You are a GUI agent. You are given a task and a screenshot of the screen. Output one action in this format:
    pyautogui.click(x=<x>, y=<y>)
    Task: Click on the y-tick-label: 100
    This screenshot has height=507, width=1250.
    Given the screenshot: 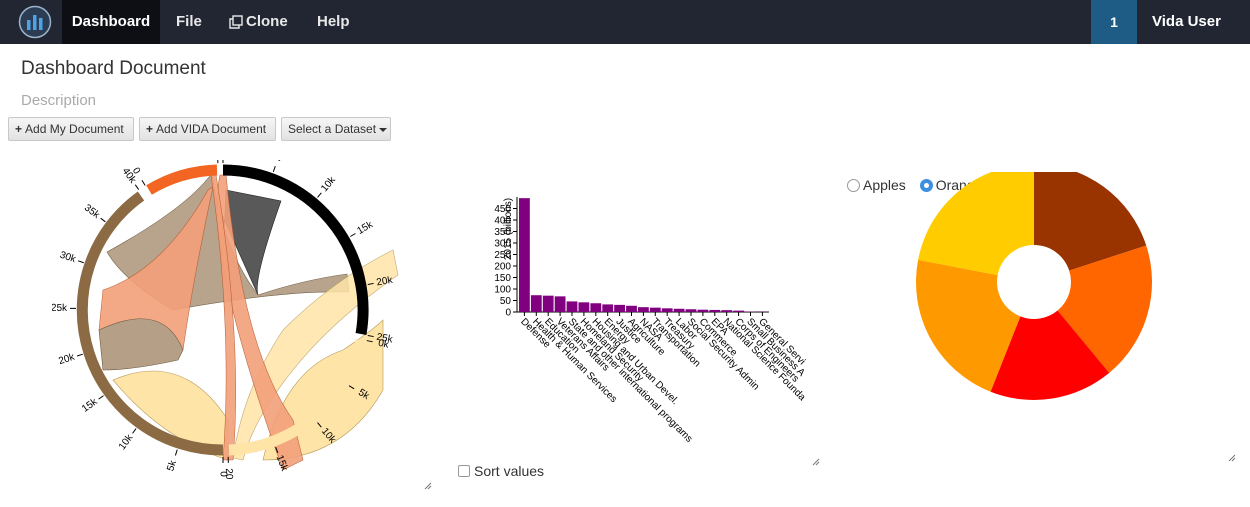 What is the action you would take?
    pyautogui.click(x=502, y=290)
    